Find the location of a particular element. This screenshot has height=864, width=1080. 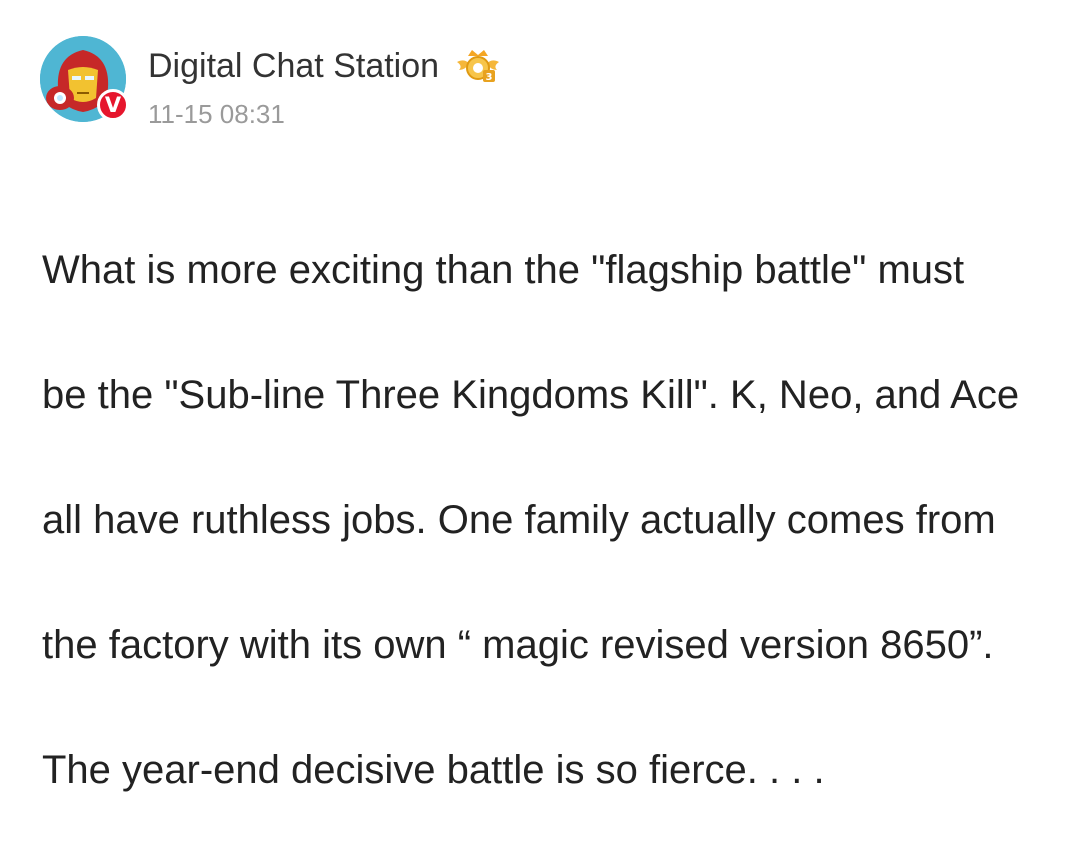

post-header: V Digital Chat Station 3 11-15 08:31 is located at coordinates (390, 82).